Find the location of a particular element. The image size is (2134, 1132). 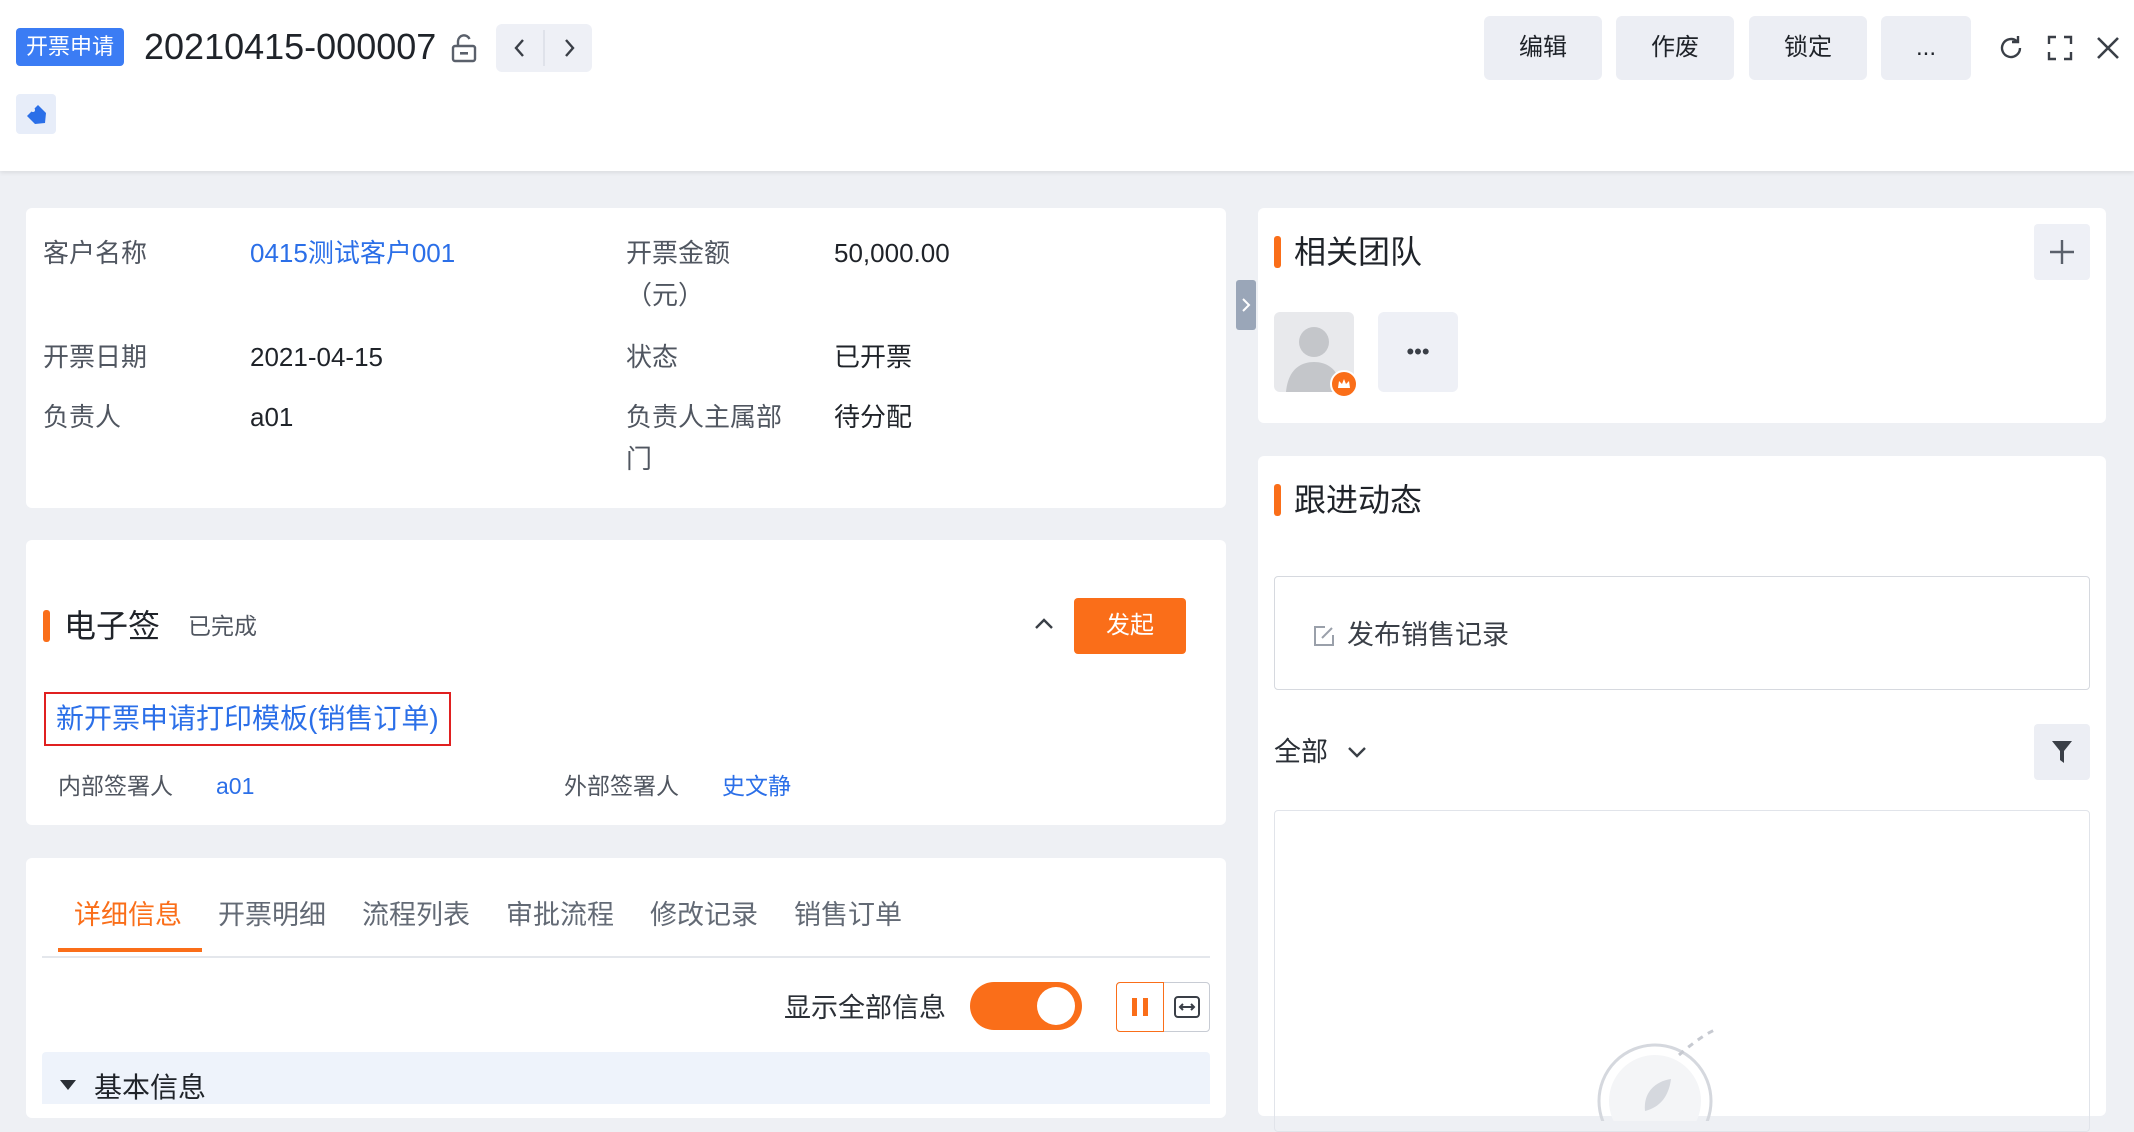

field-value-amount: 50,000.00 is located at coordinates (892, 253).